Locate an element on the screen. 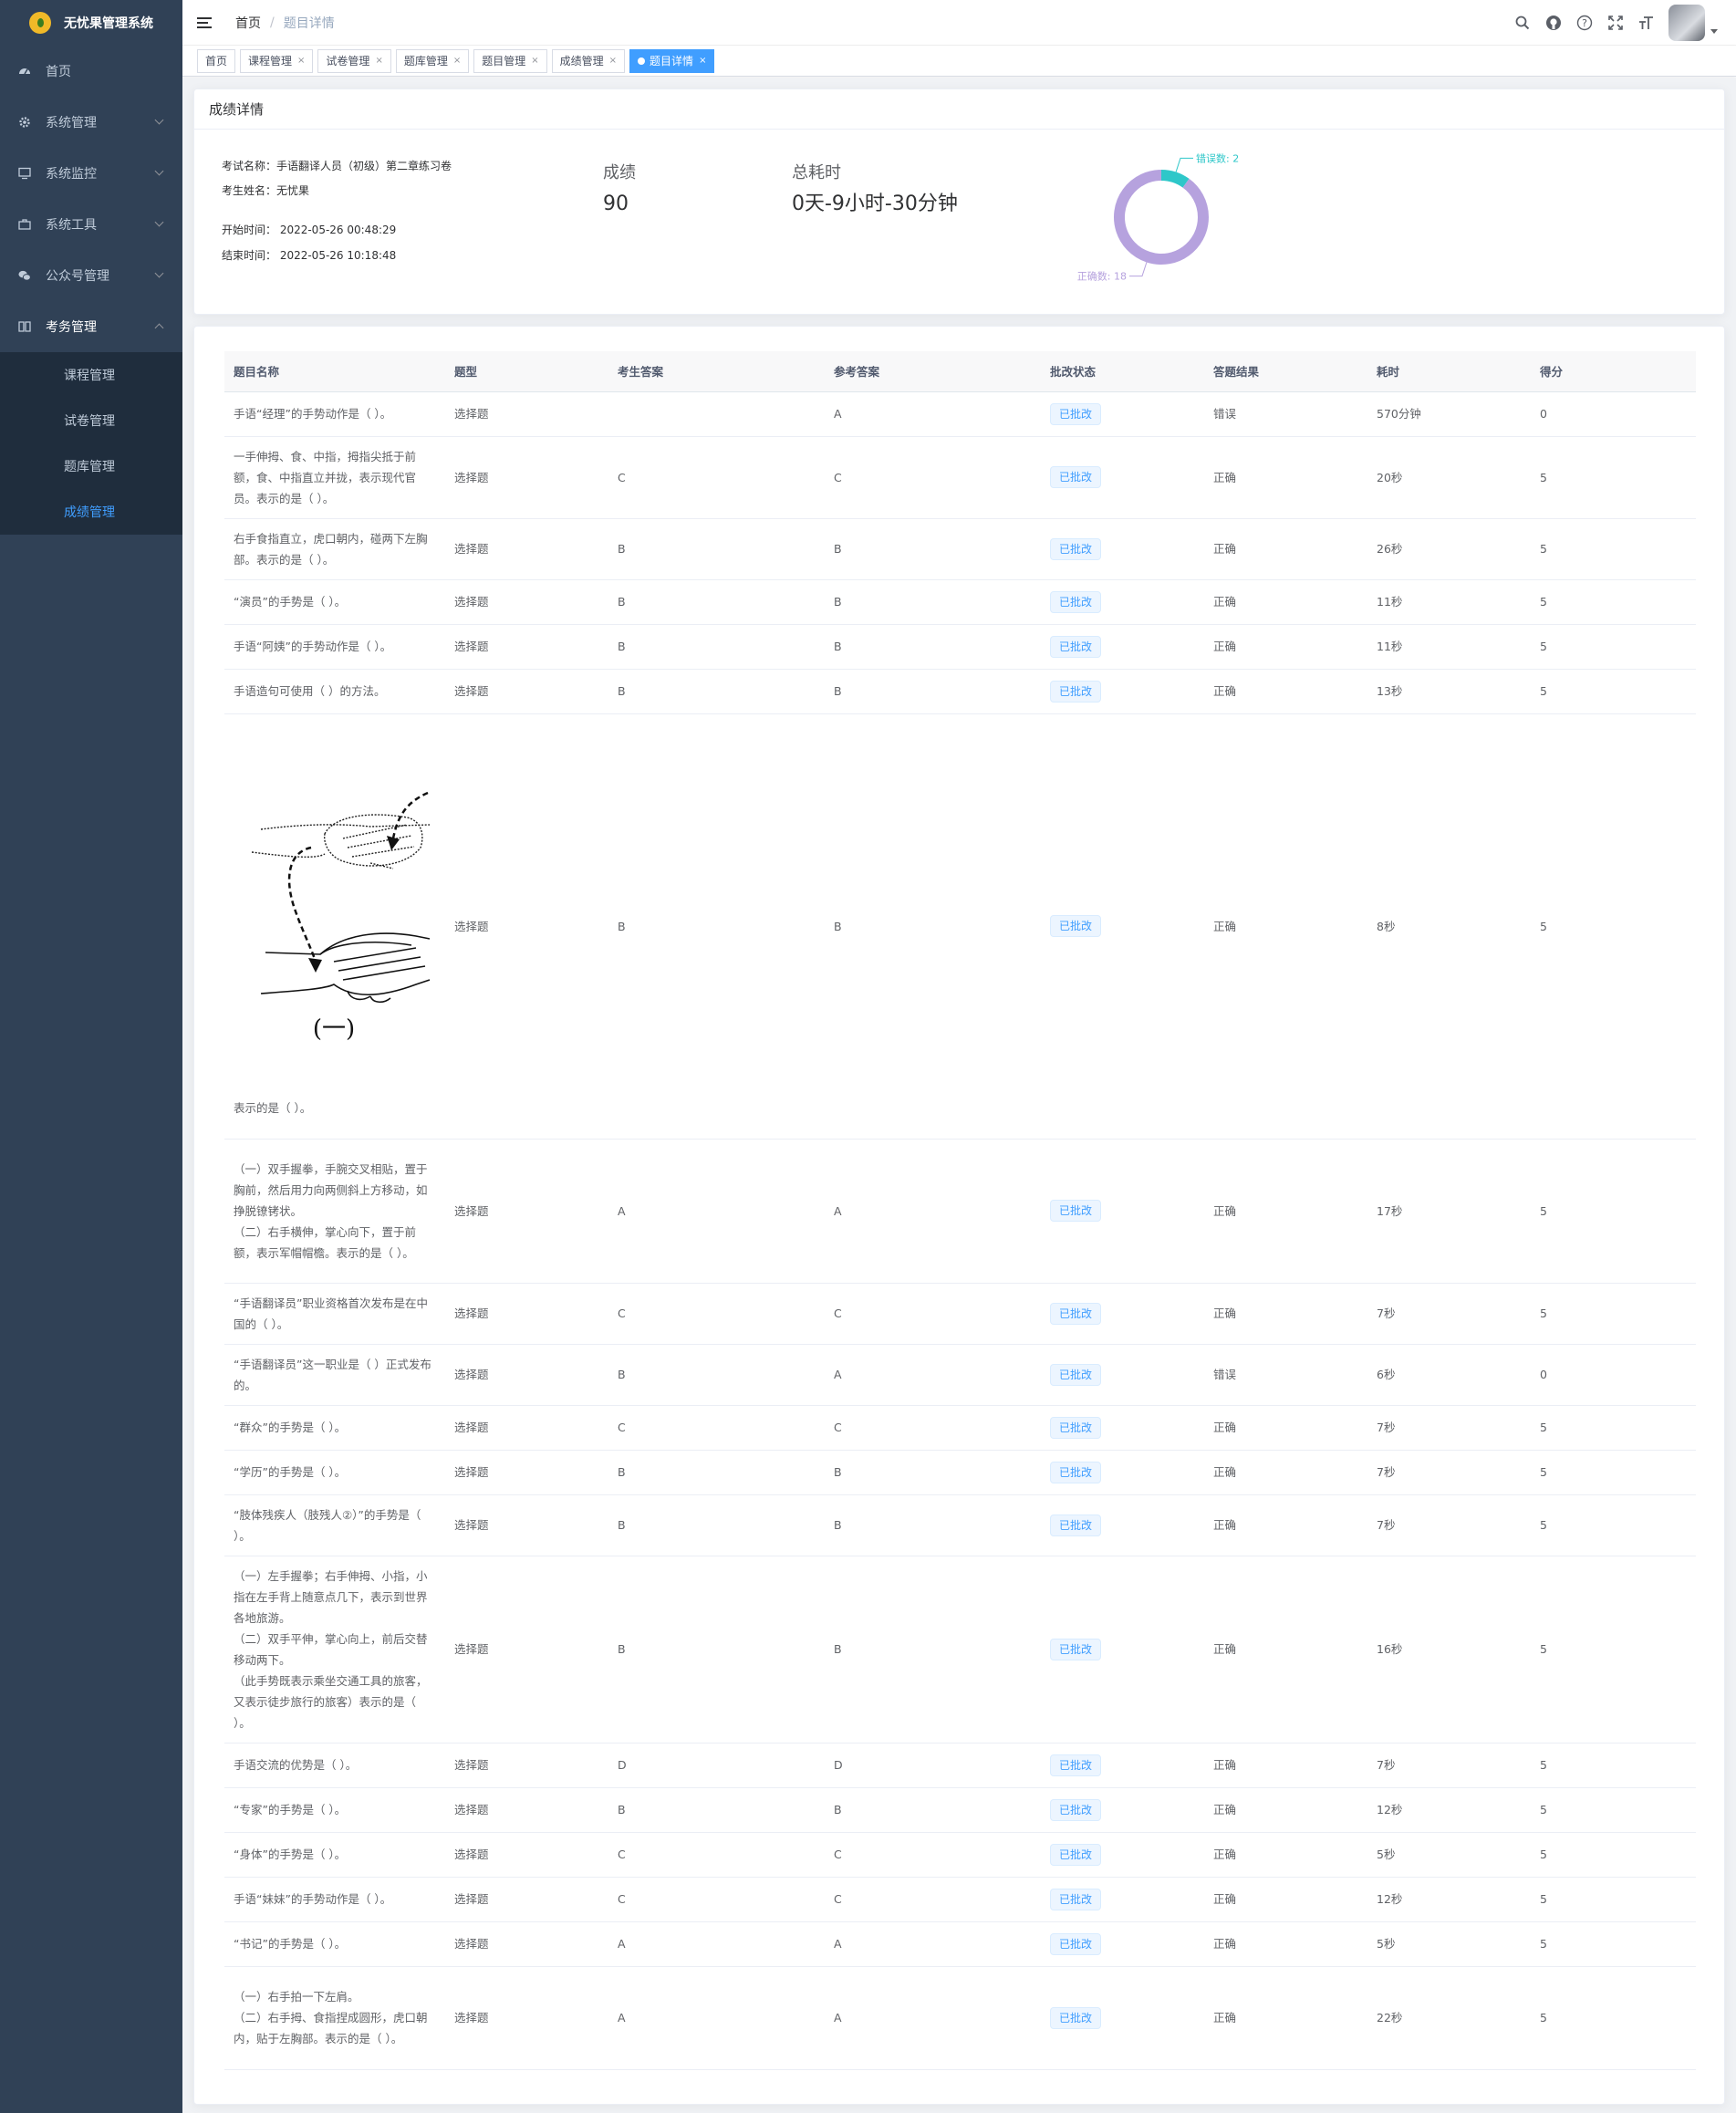 This screenshot has width=1736, height=2113. tag-item-active: 题目详情 × is located at coordinates (672, 61).